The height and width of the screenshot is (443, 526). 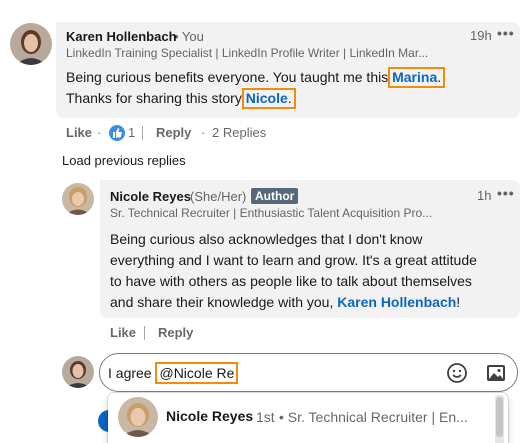 I want to click on karen-name: Karen Hollenbach, so click(x=121, y=36).